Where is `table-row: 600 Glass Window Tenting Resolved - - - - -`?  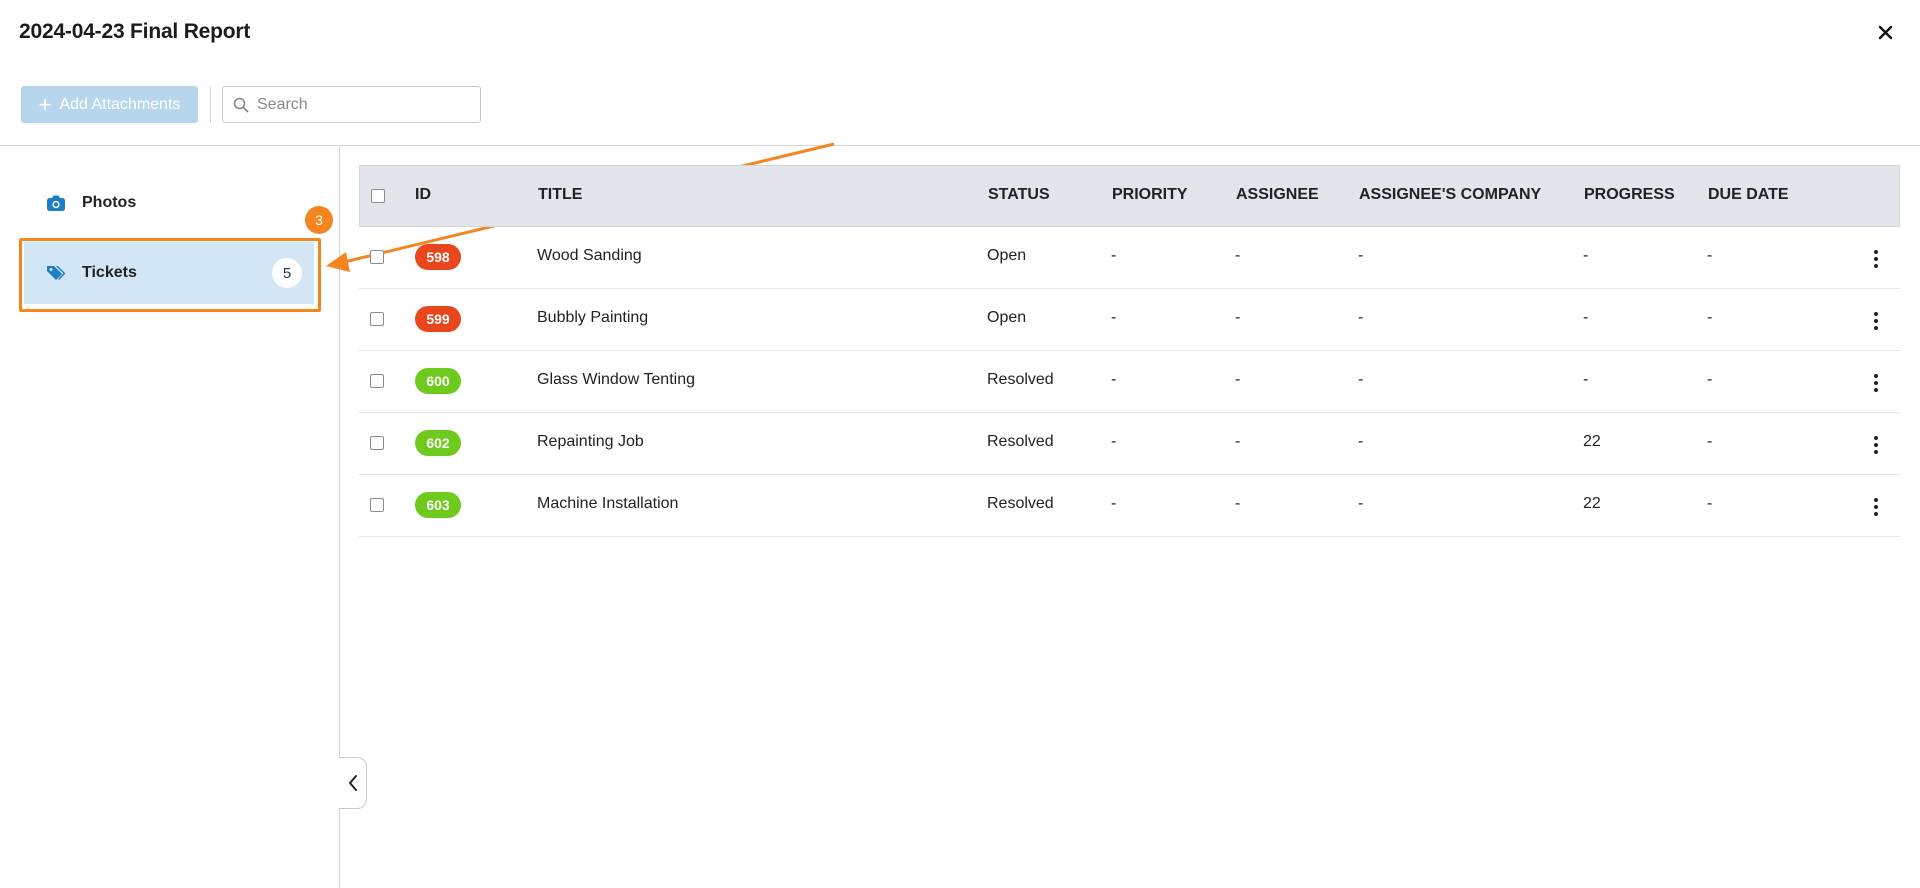 table-row: 600 Glass Window Tenting Resolved - - - - - is located at coordinates (1129, 382).